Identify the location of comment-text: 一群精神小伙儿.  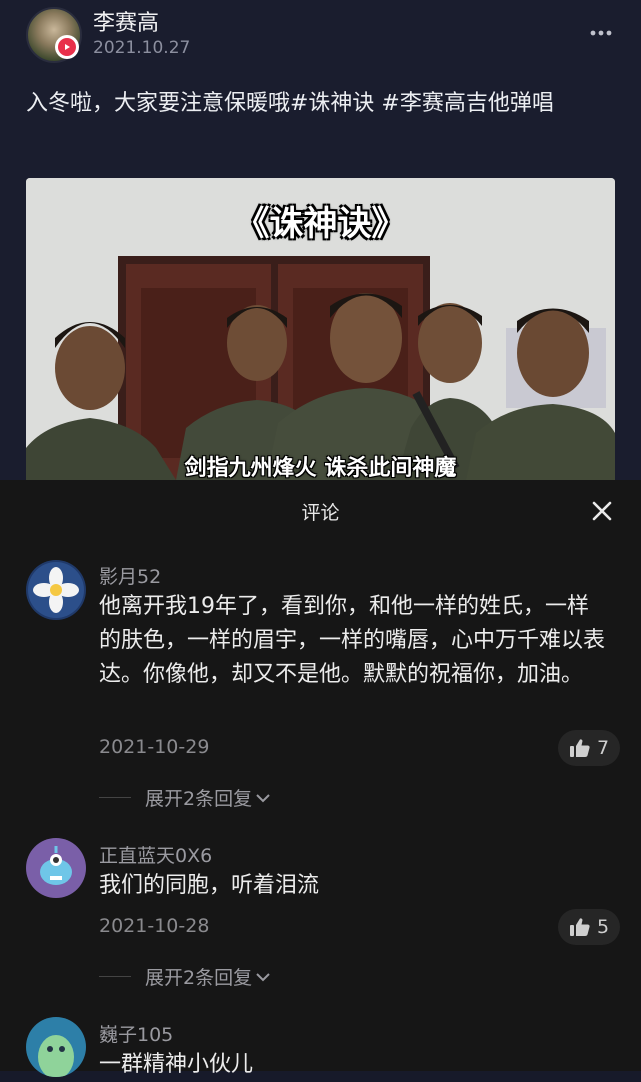
(176, 1064).